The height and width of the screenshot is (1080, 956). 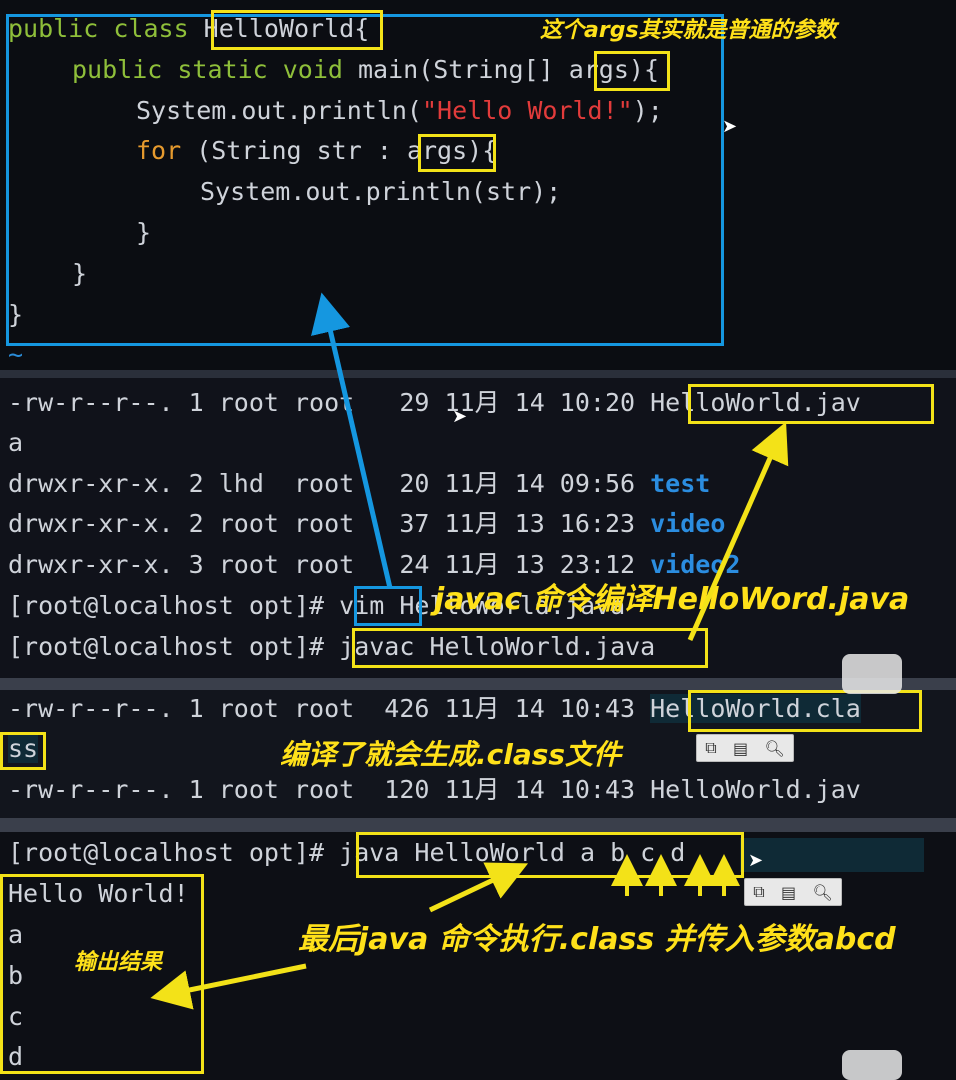 What do you see at coordinates (228, 986) in the screenshot?
I see `arrow-to-output` at bounding box center [228, 986].